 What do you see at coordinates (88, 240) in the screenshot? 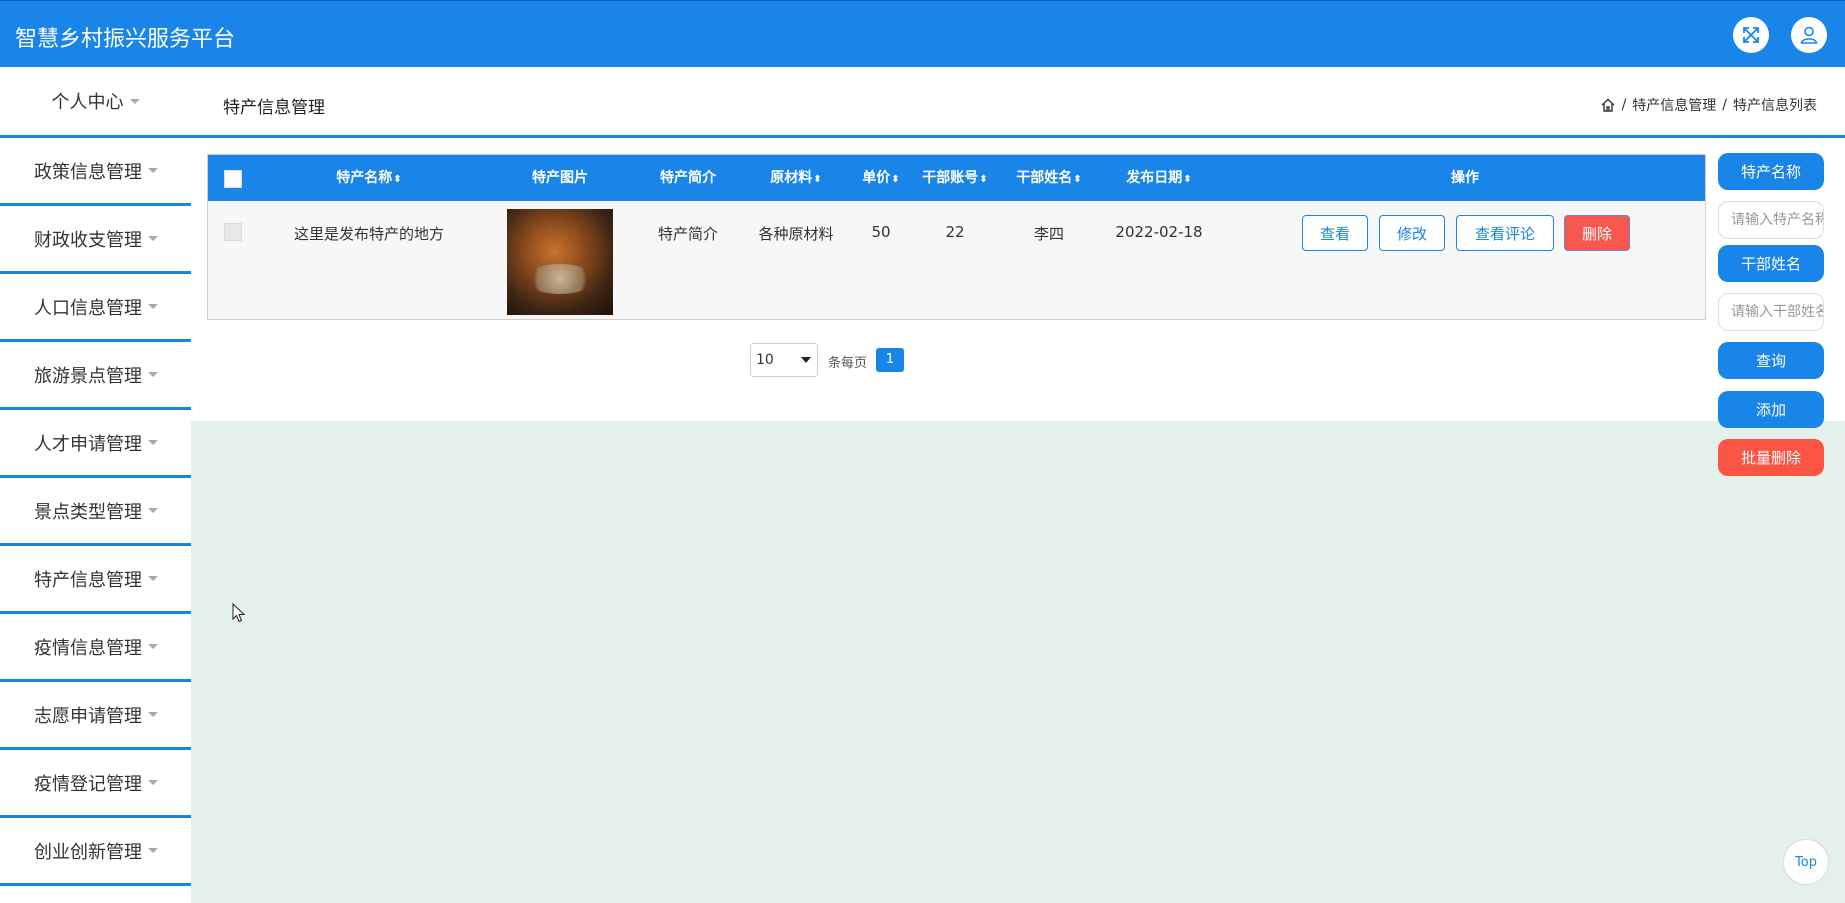
I see `sidebar-item-label: 财政收支管理` at bounding box center [88, 240].